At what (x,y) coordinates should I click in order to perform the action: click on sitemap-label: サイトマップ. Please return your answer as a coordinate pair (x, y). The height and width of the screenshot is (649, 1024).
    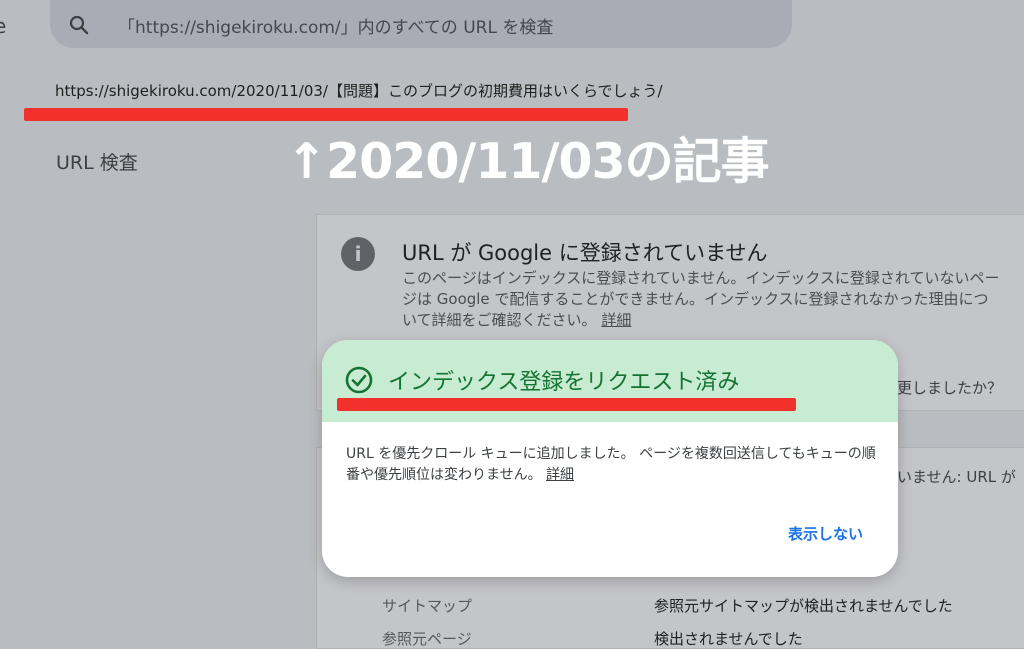
    Looking at the image, I should click on (427, 606).